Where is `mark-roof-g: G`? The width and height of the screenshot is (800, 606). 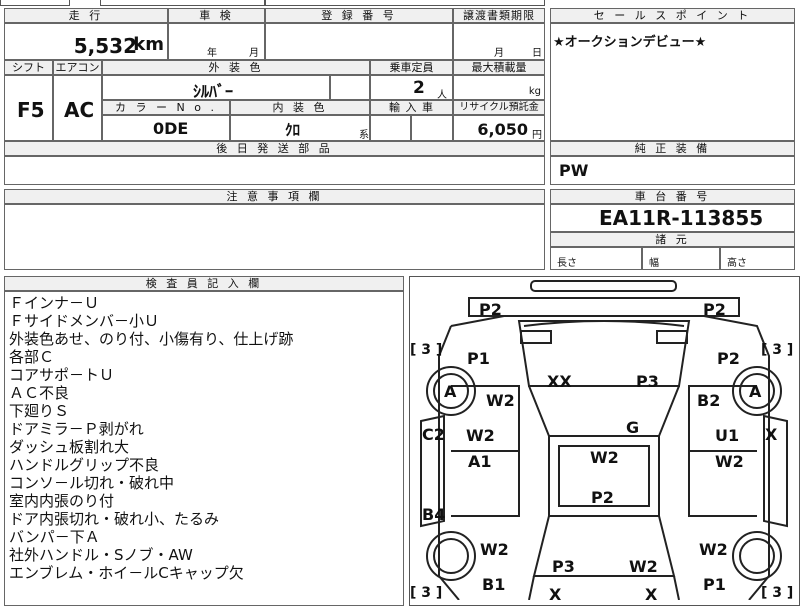
mark-roof-g: G is located at coordinates (632, 427).